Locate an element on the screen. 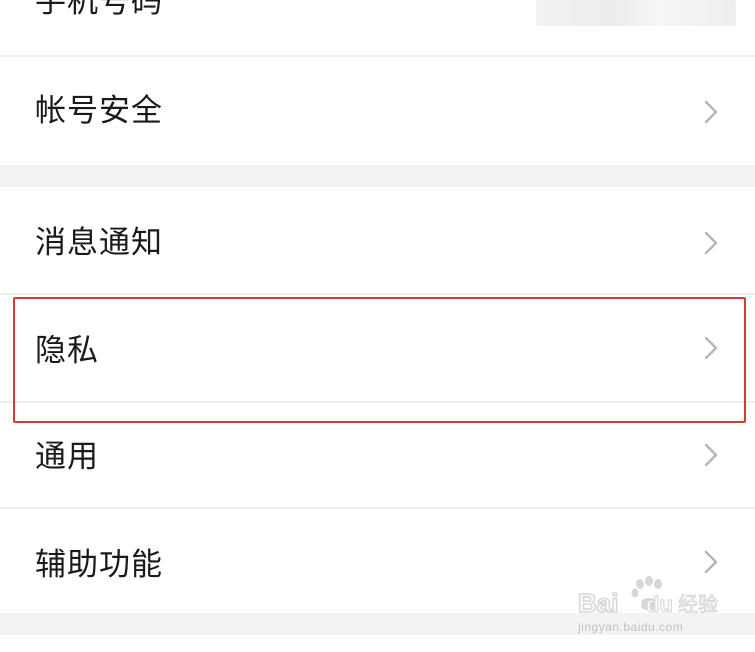  baidu-jingyan-logo: Bai du 经验 is located at coordinates (648, 597).